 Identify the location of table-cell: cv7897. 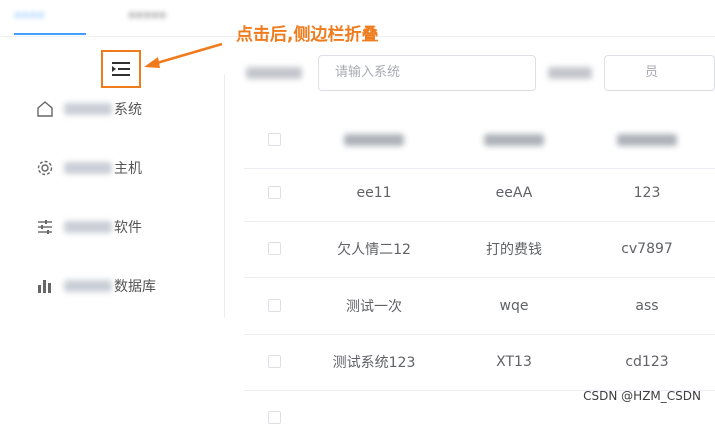
(647, 249).